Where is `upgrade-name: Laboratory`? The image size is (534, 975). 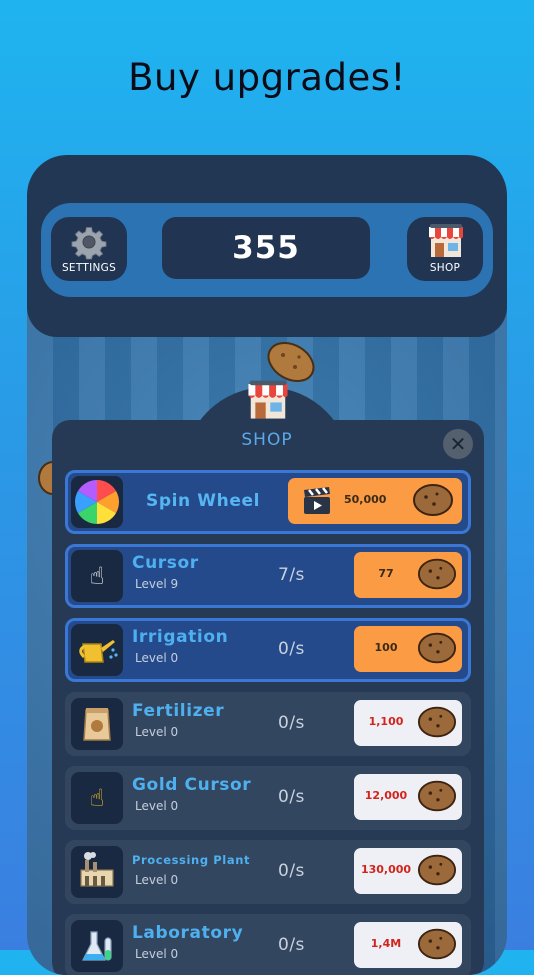
upgrade-name: Laboratory is located at coordinates (188, 933).